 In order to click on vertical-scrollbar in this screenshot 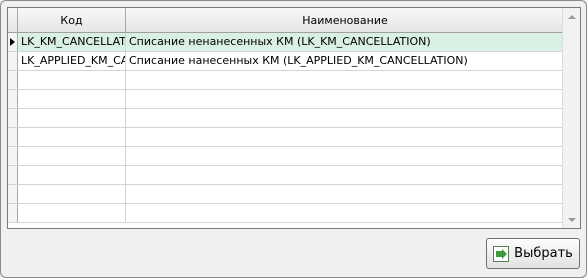, I will do `click(571, 118)`.